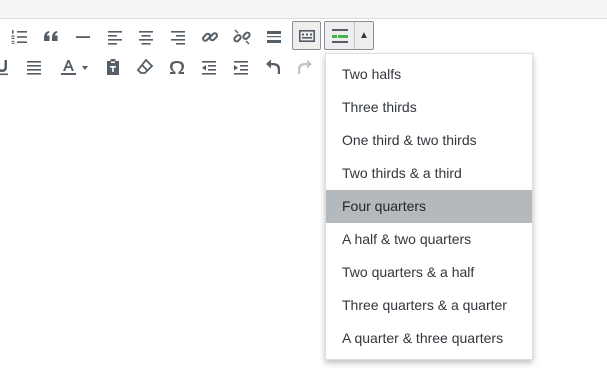 Image resolution: width=607 pixels, height=379 pixels. I want to click on column-layout-icon, so click(340, 35).